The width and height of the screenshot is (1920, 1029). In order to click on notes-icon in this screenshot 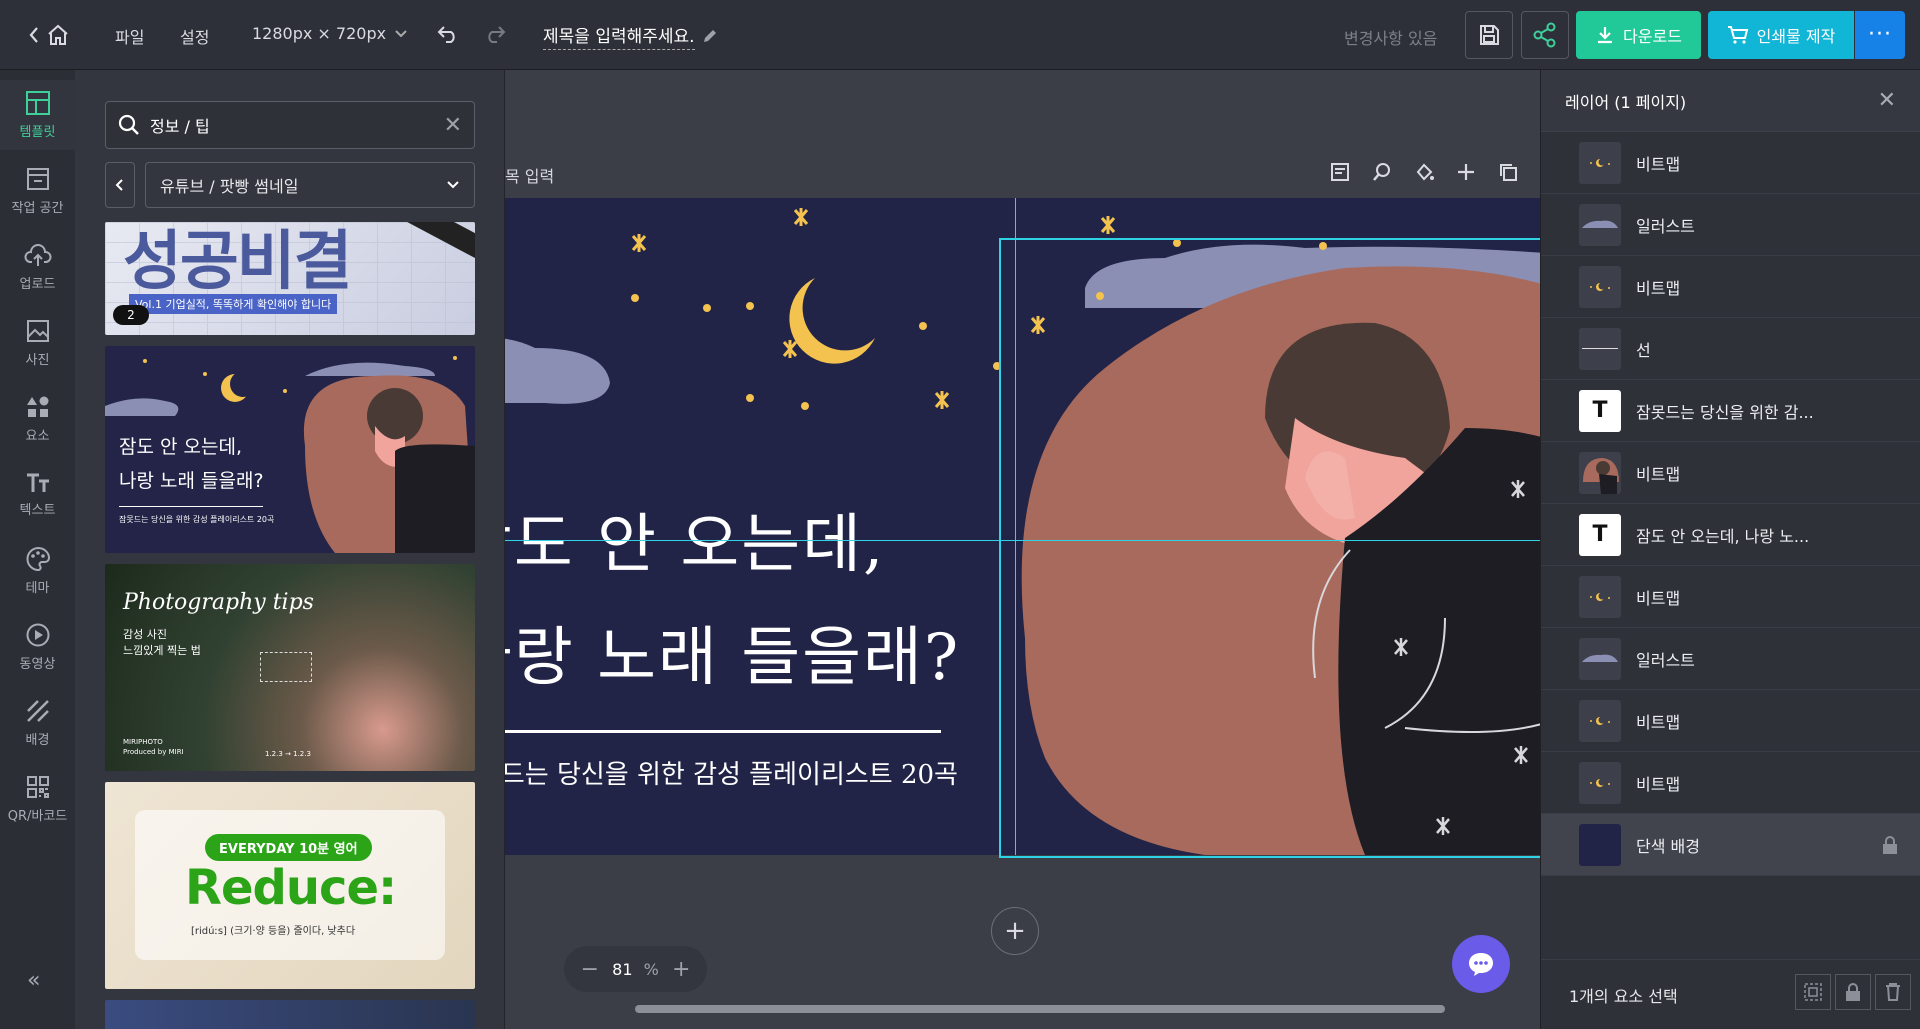, I will do `click(1340, 172)`.